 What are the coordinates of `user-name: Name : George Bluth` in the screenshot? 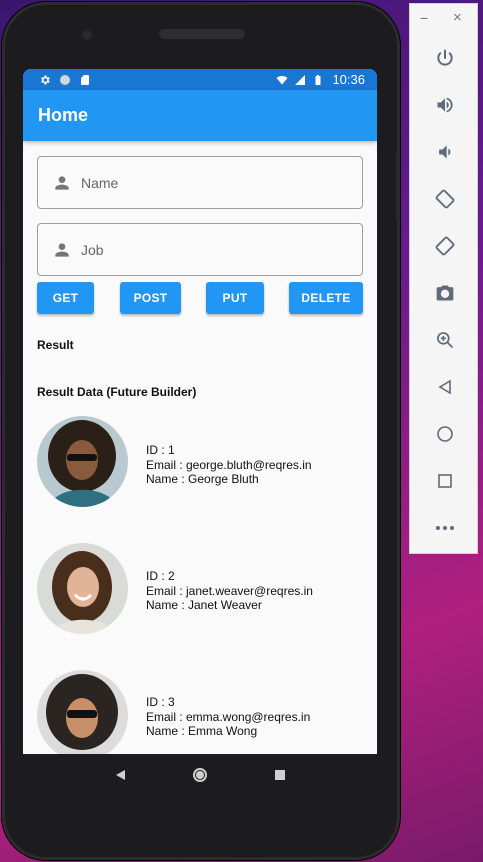 It's located at (202, 479).